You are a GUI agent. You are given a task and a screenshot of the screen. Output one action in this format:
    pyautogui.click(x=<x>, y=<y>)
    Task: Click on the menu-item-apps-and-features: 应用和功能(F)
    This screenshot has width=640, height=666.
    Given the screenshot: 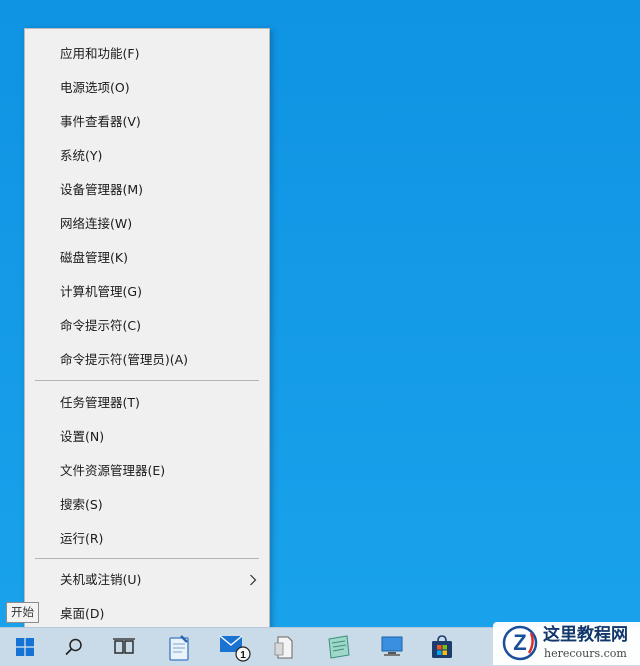 What is the action you would take?
    pyautogui.click(x=147, y=54)
    